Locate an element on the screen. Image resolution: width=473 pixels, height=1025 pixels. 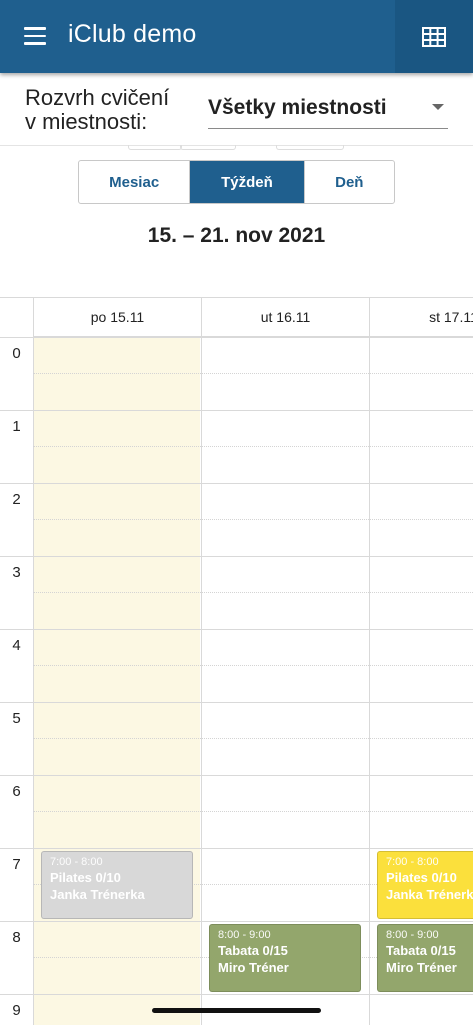
hour-label: 2 is located at coordinates (16, 499).